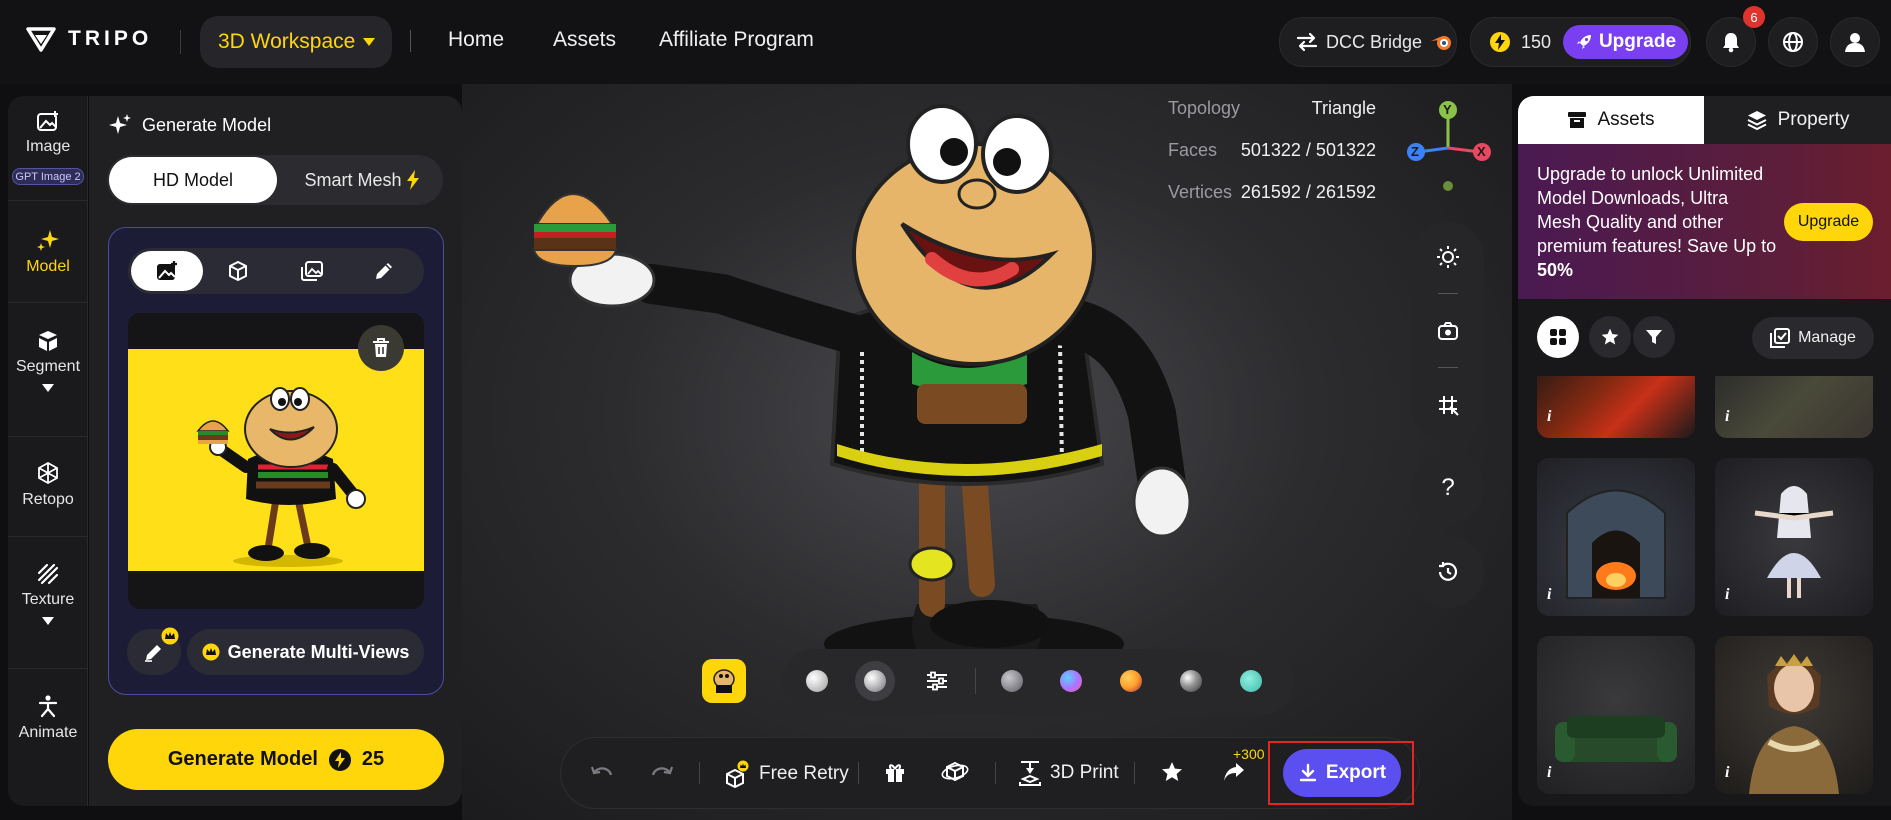 The width and height of the screenshot is (1891, 820). What do you see at coordinates (48, 252) in the screenshot?
I see `rail-model: Model` at bounding box center [48, 252].